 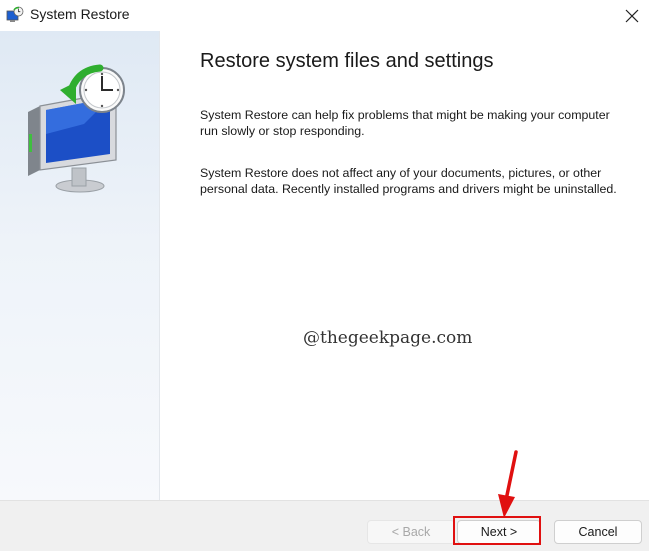 I want to click on cancel-button: Cancel, so click(x=598, y=532).